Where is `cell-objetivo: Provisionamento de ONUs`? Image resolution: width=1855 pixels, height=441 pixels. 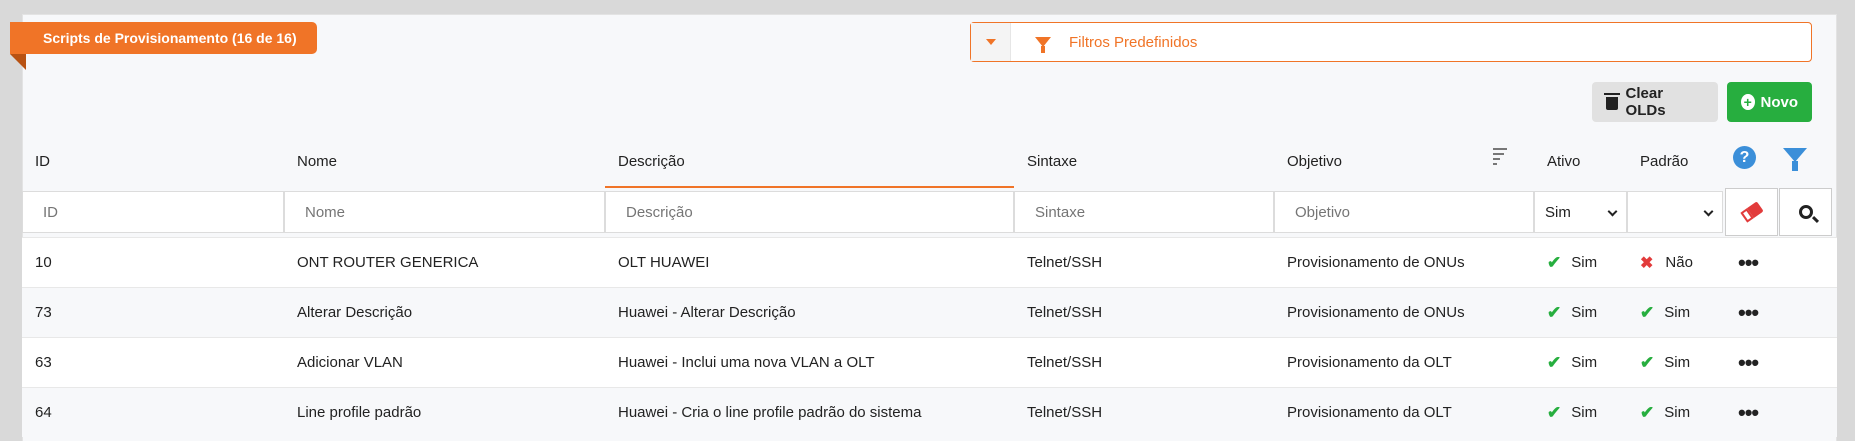
cell-objetivo: Provisionamento de ONUs is located at coordinates (1404, 262).